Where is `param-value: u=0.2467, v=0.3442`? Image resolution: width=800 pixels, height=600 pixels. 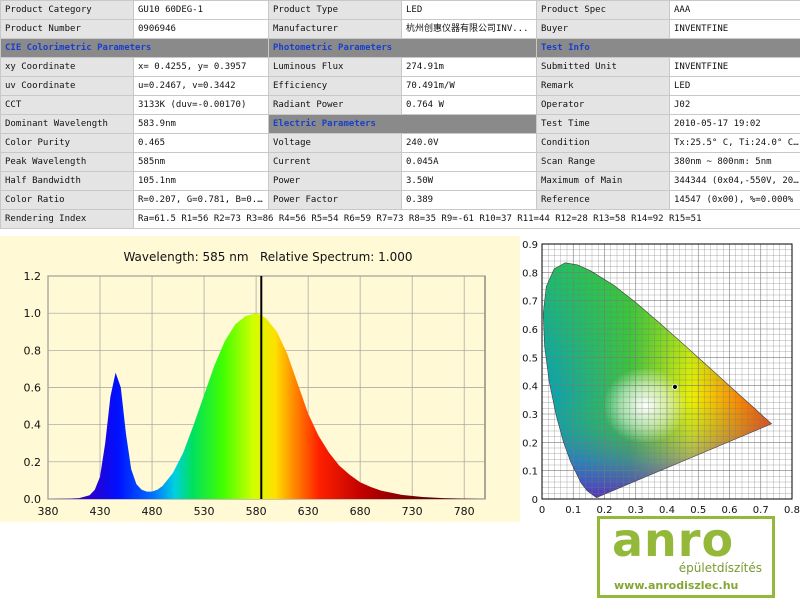
param-value: u=0.2467, v=0.3442 is located at coordinates (201, 86).